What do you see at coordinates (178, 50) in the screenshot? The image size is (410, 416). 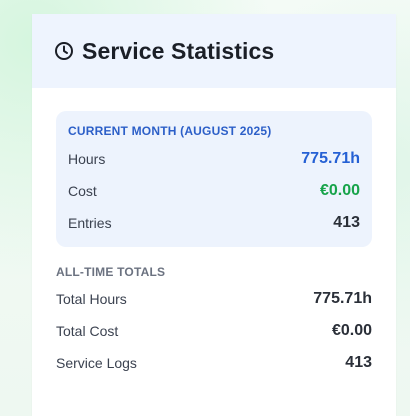 I see `card-title: Service Statistics` at bounding box center [178, 50].